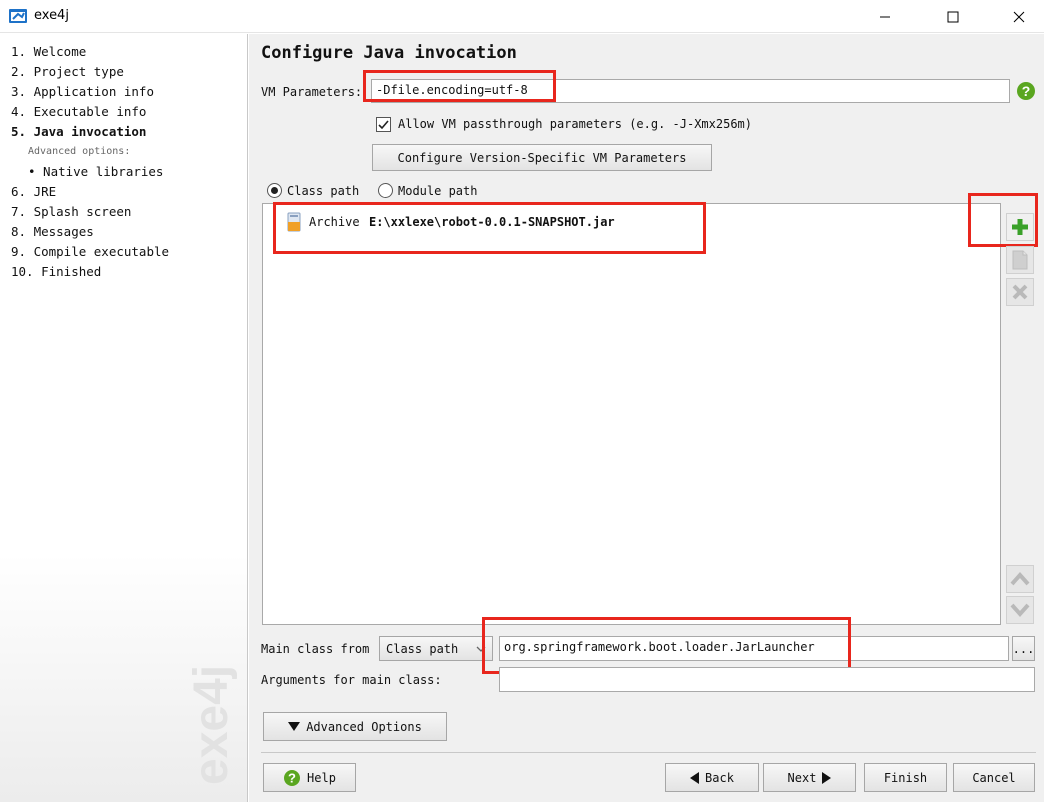 This screenshot has height=802, width=1044. I want to click on footer-divider, so click(648, 752).